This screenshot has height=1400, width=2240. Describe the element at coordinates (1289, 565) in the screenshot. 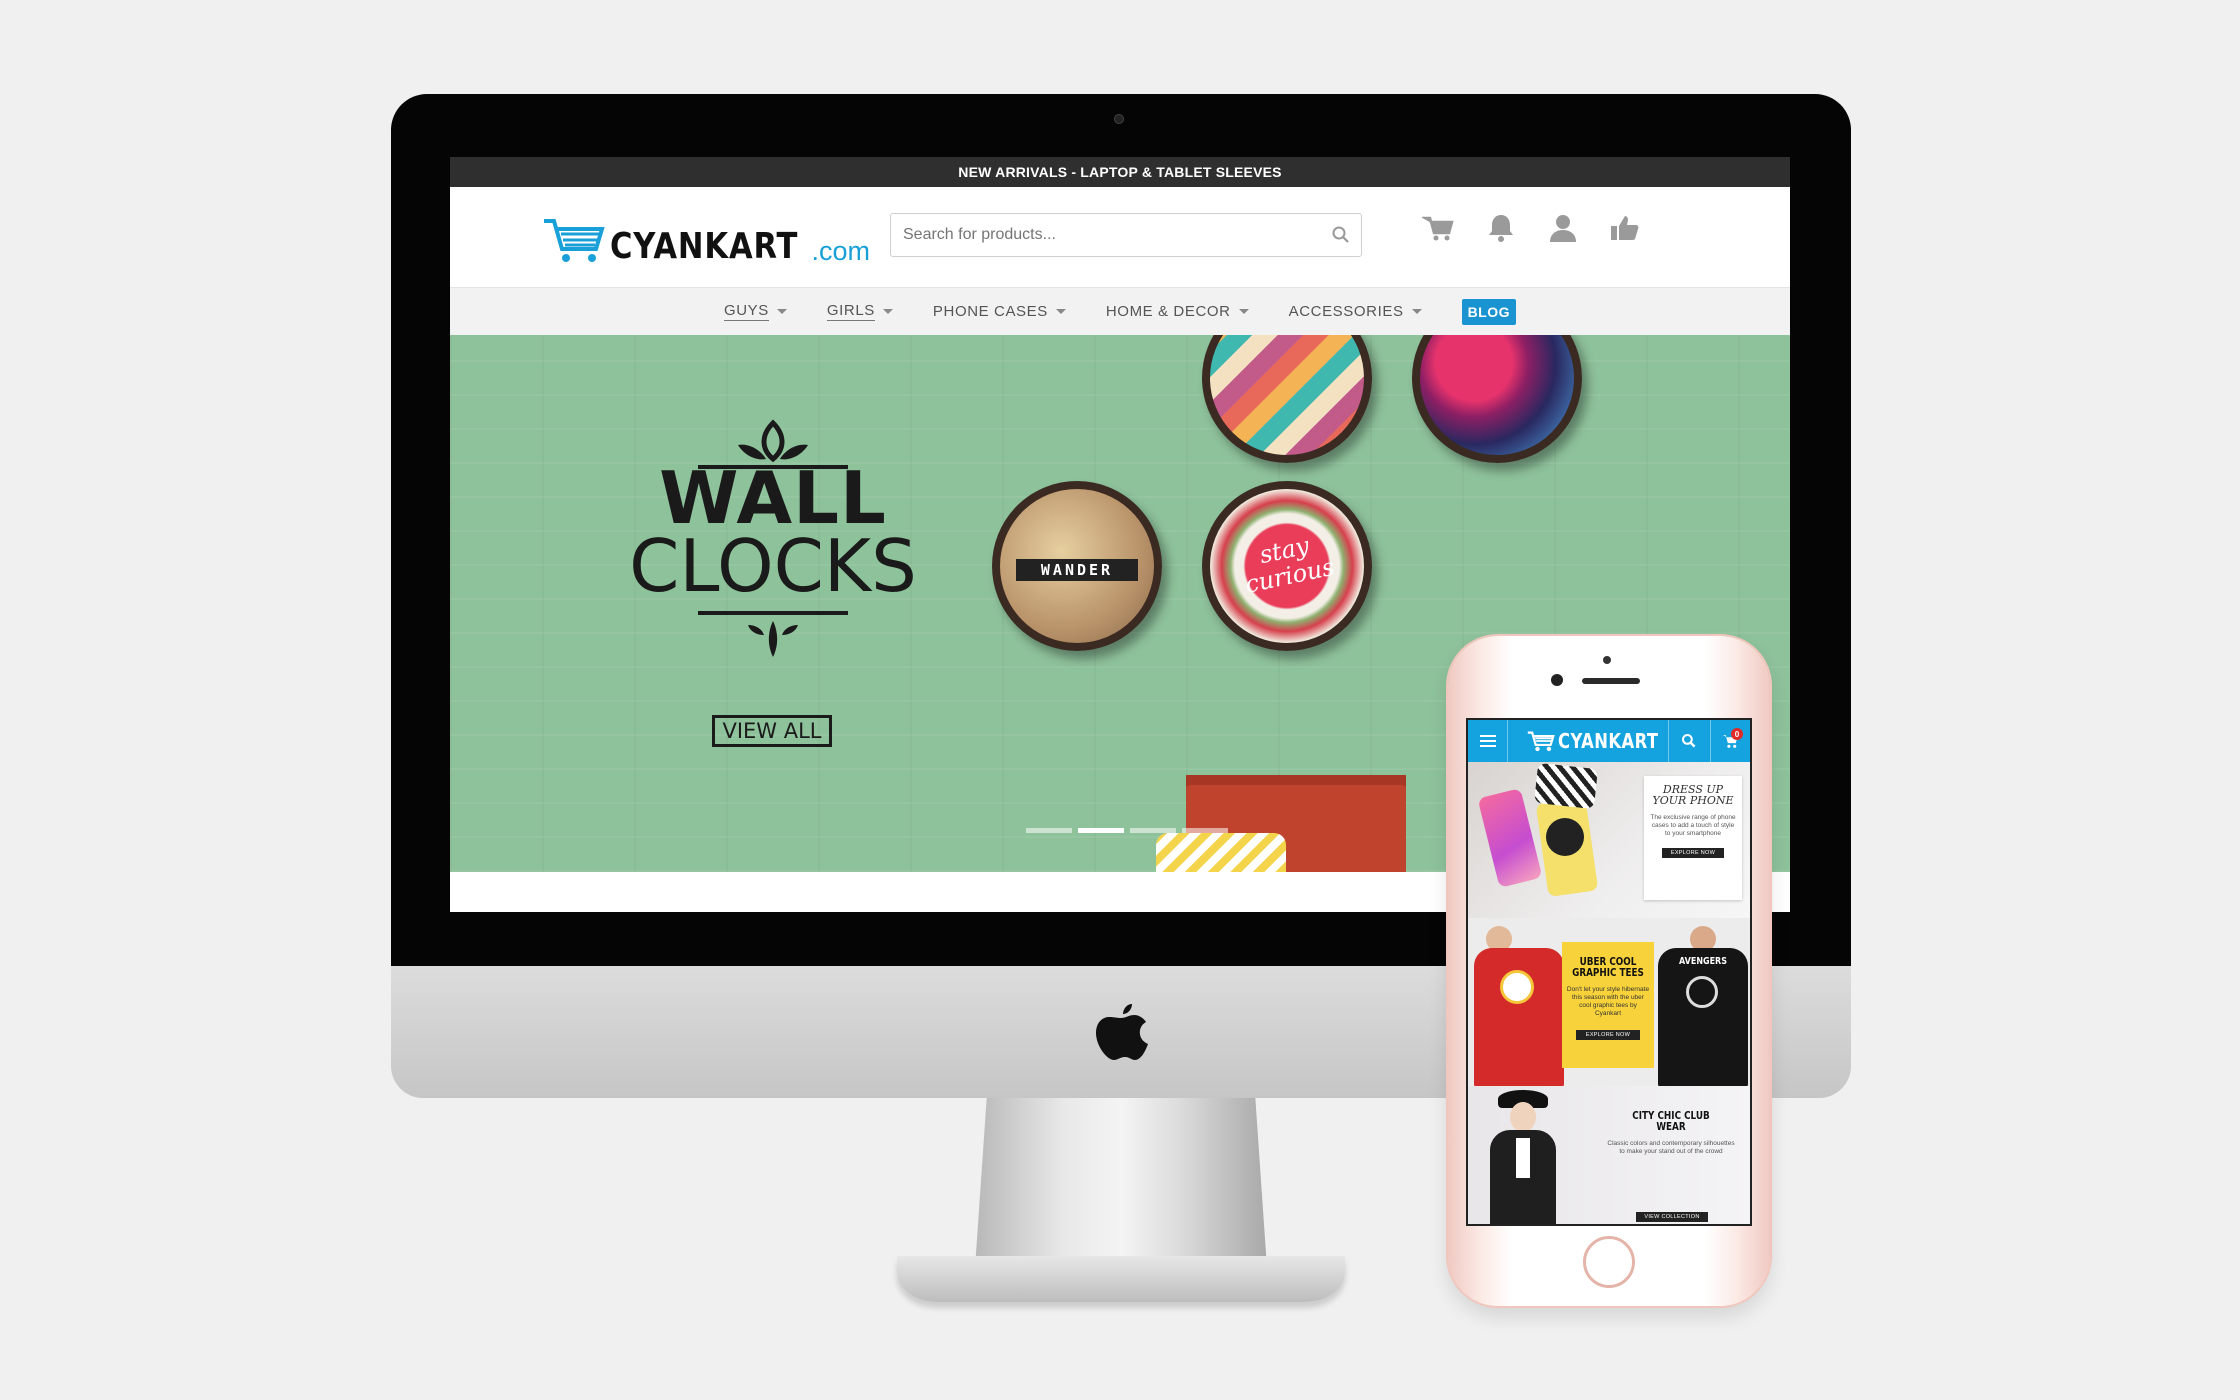

I see `clock-label: stay curious` at that location.